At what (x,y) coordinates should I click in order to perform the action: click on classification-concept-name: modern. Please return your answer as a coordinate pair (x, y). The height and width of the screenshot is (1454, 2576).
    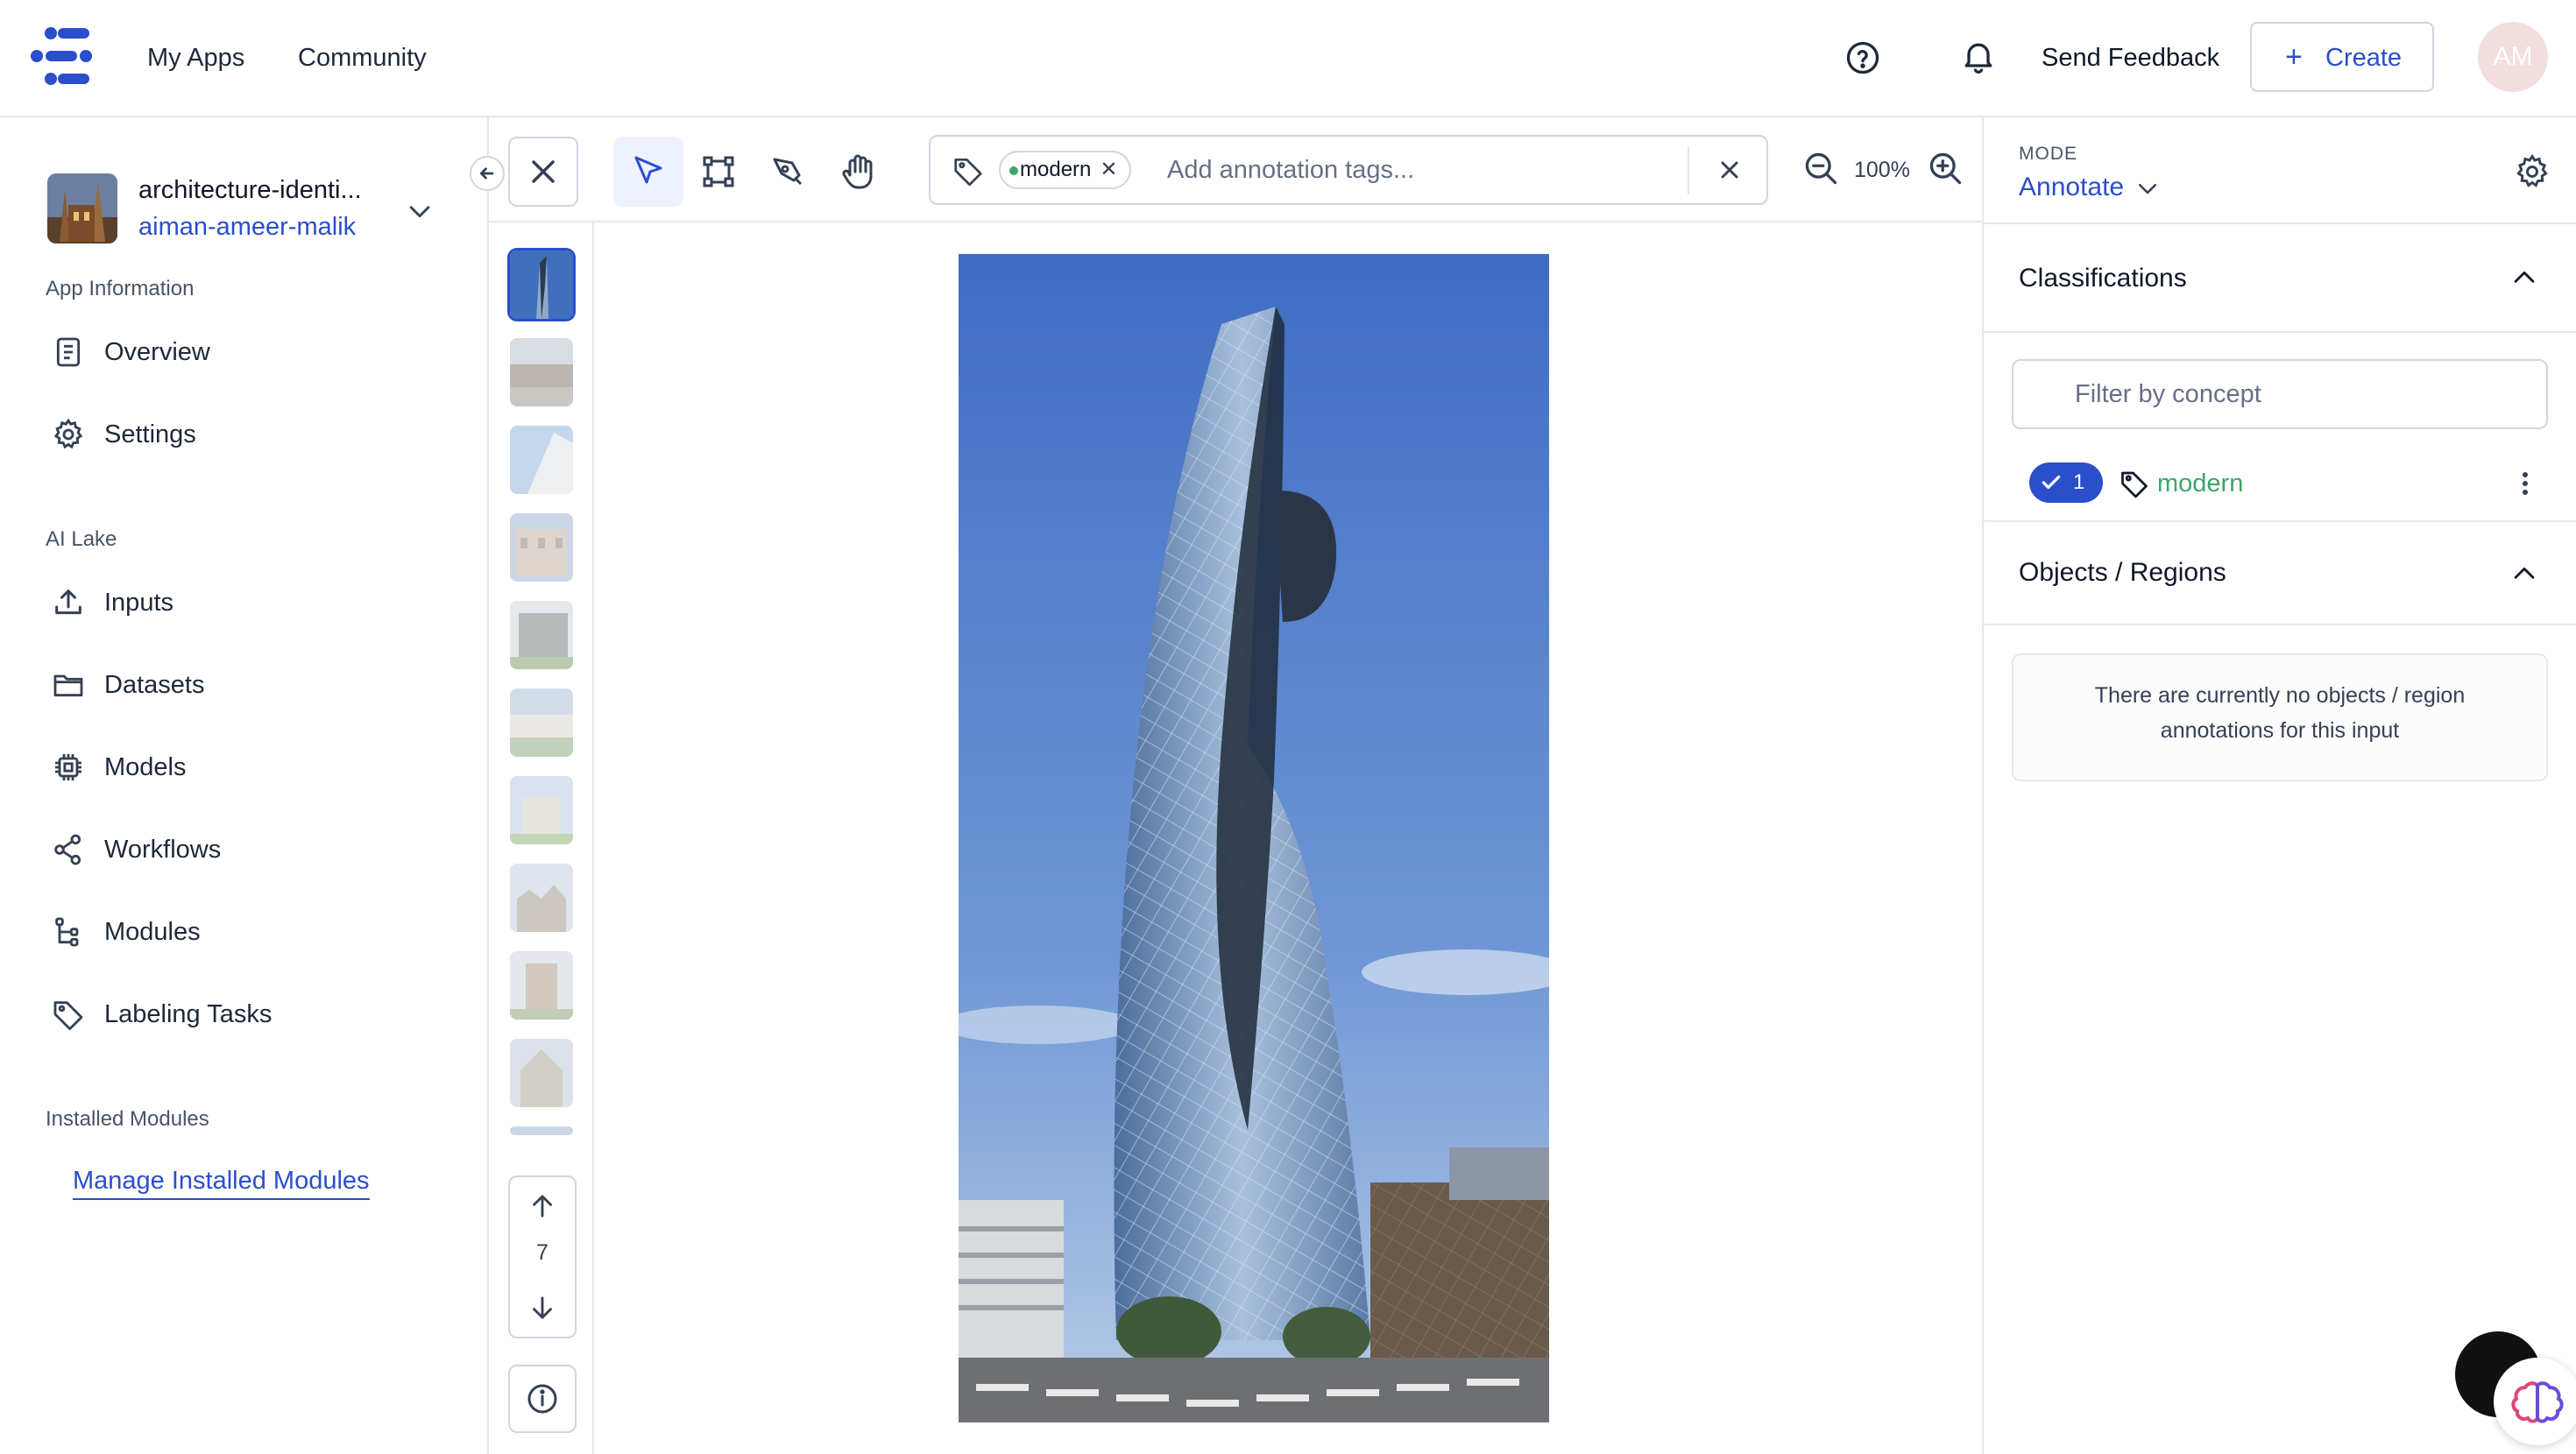
    Looking at the image, I should click on (2200, 483).